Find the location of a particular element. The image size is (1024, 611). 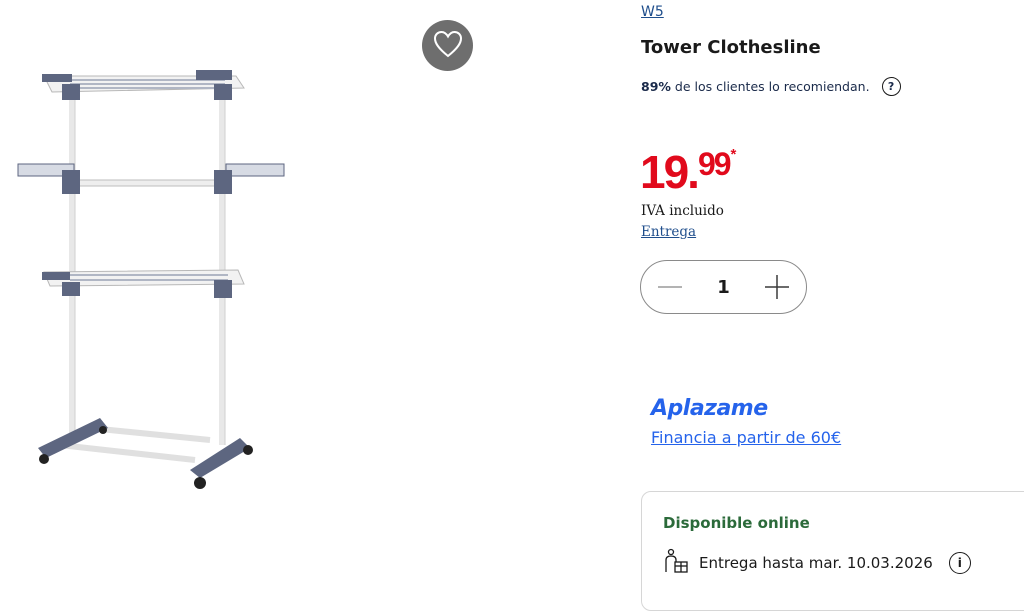

delivery-link: Entrega is located at coordinates (668, 232).